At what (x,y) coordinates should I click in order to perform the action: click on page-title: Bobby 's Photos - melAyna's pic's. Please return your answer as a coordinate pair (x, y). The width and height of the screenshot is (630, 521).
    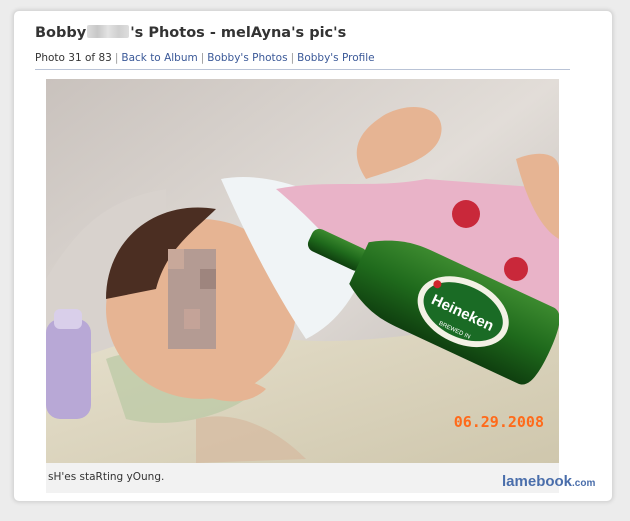
    Looking at the image, I should click on (190, 33).